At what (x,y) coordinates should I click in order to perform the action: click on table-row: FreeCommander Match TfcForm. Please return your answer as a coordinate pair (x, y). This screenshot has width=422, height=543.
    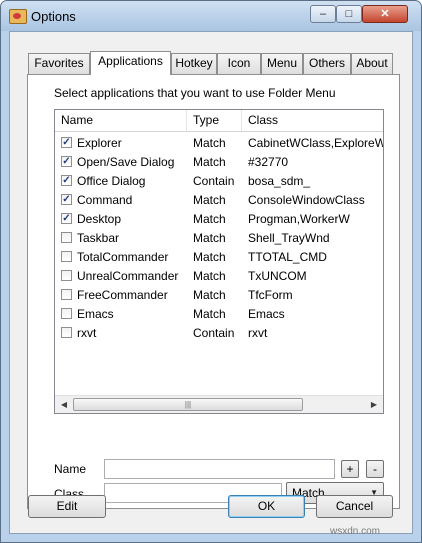
    Looking at the image, I should click on (219, 295).